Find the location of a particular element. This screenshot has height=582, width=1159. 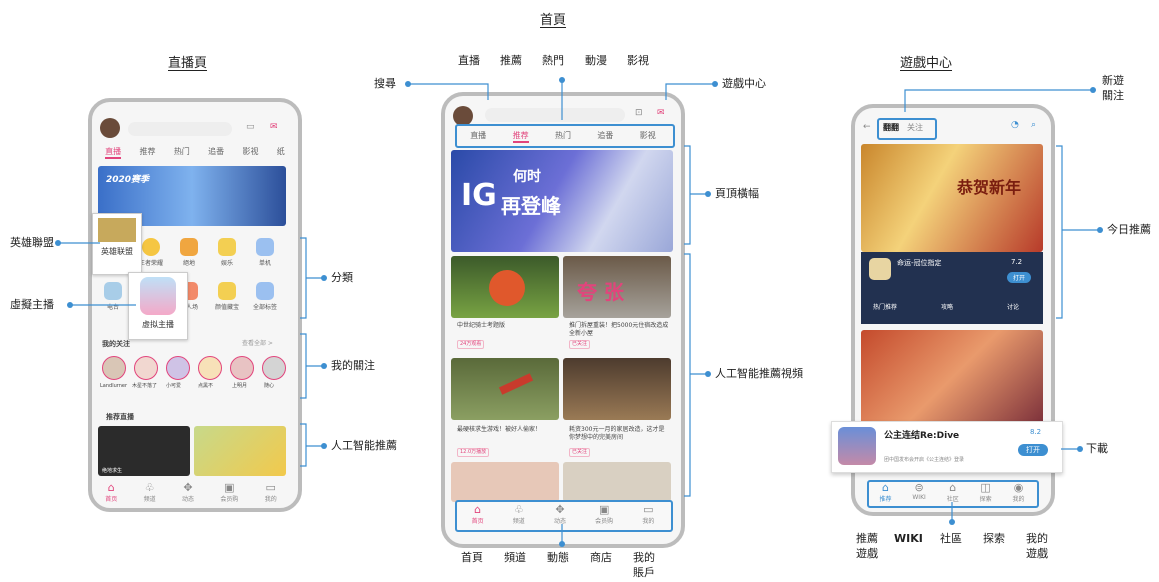

label-lol: 英雄聯盟 is located at coordinates (32, 242).